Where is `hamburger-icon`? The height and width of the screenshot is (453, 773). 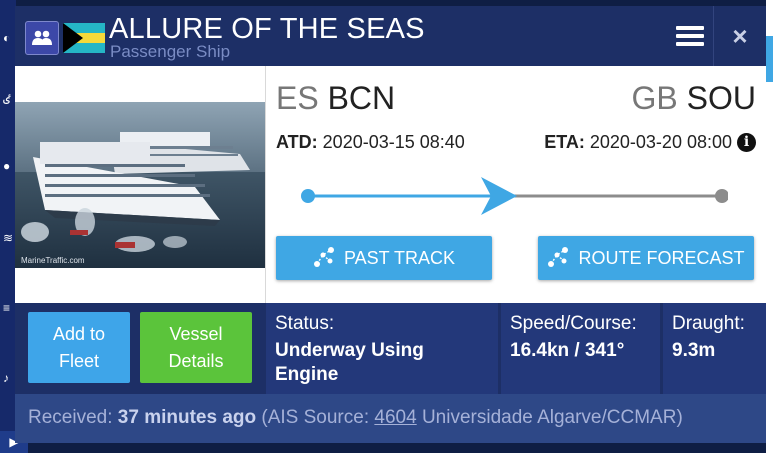 hamburger-icon is located at coordinates (690, 36).